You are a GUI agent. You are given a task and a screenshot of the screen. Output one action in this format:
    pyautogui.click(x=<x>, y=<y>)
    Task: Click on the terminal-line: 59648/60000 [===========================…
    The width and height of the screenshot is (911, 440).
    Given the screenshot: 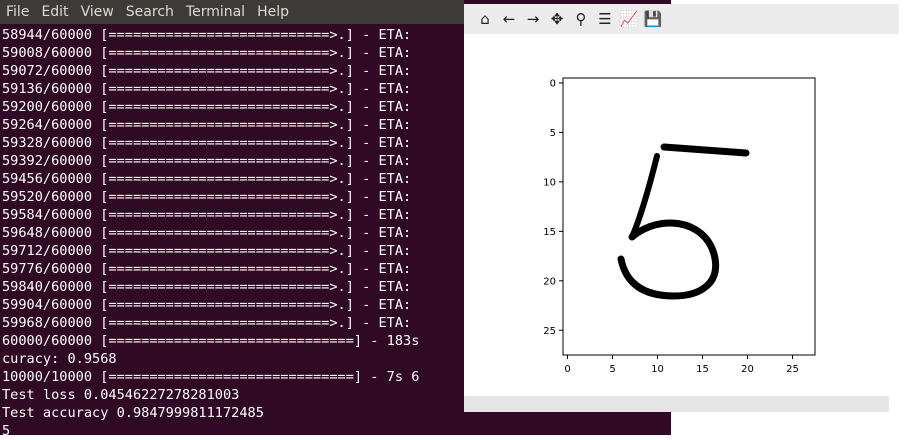 What is the action you would take?
    pyautogui.click(x=207, y=233)
    